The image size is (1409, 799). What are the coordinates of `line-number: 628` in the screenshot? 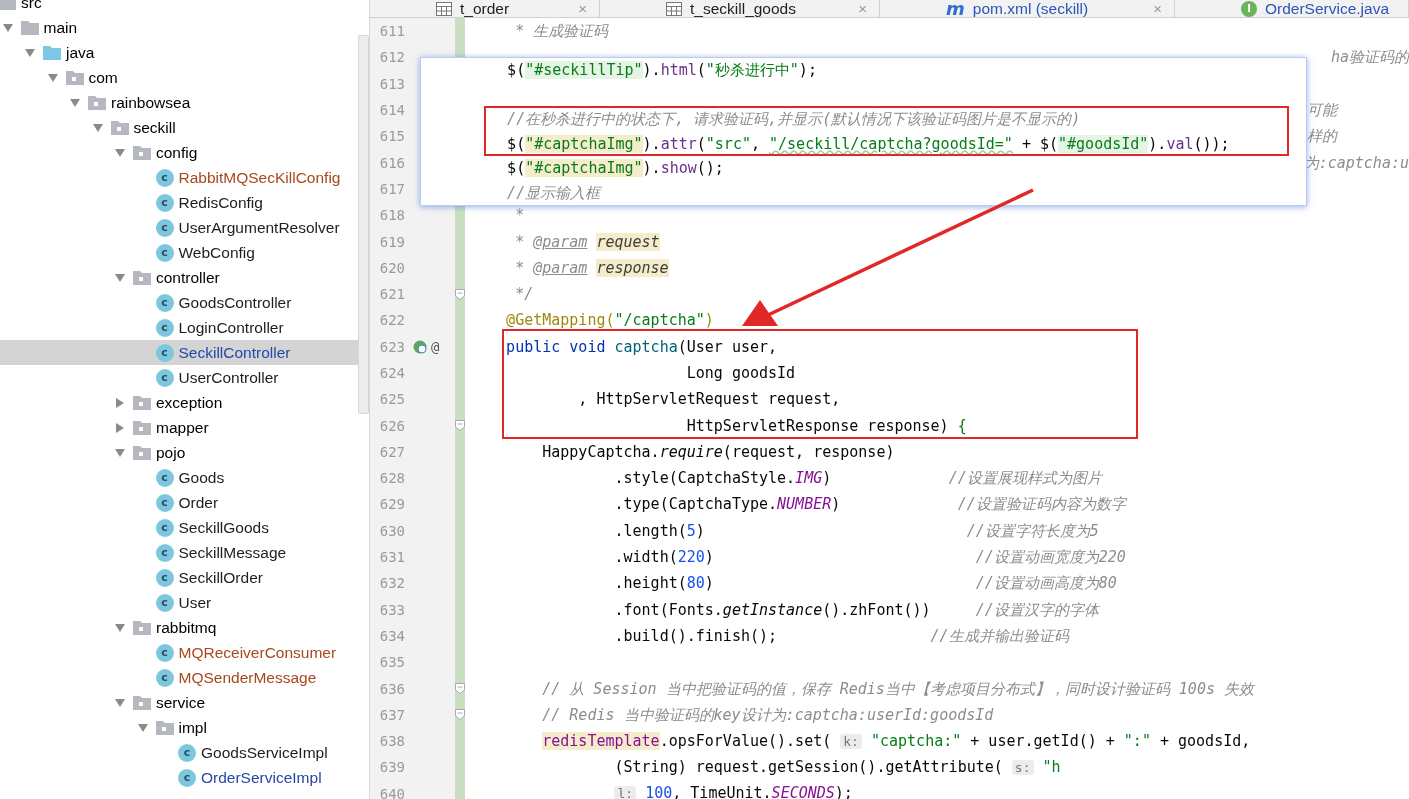 It's located at (391, 478).